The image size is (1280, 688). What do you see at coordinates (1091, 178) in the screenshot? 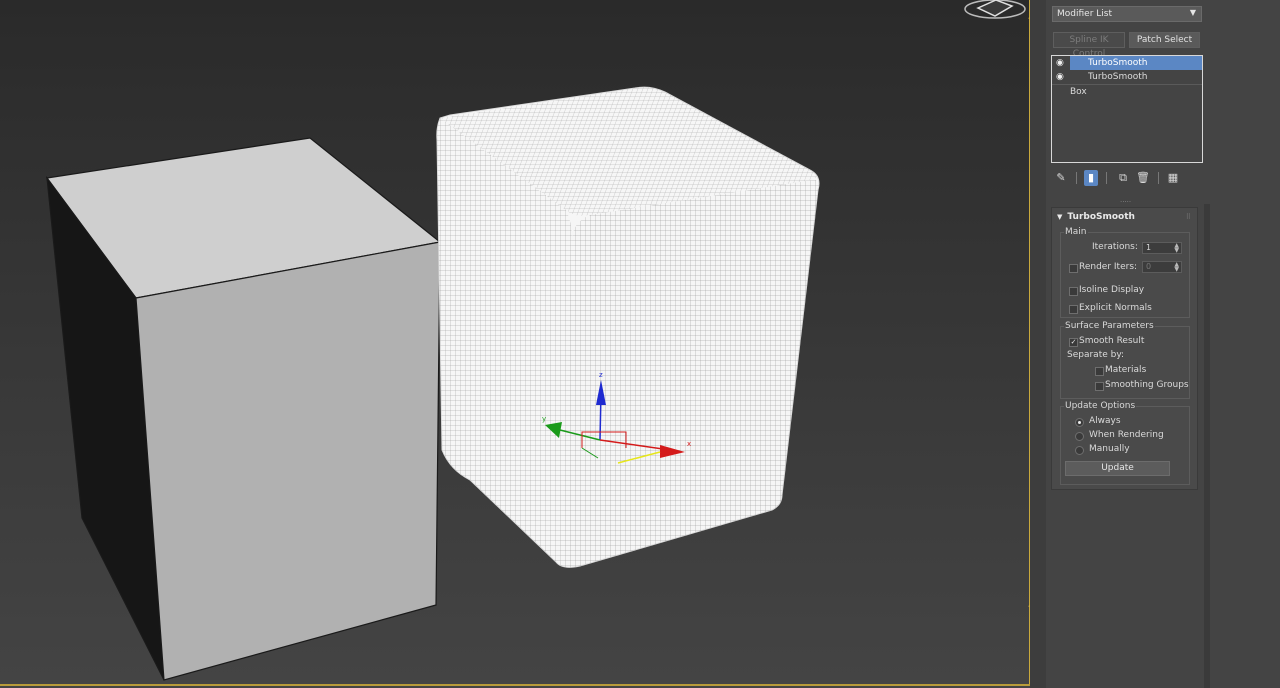
I see `show-end-result-icon: ▮` at bounding box center [1091, 178].